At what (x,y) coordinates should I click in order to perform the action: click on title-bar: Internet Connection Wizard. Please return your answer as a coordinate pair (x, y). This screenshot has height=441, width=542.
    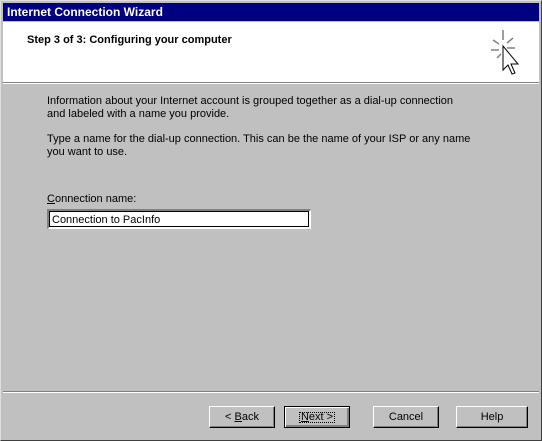
    Looking at the image, I should click on (271, 12).